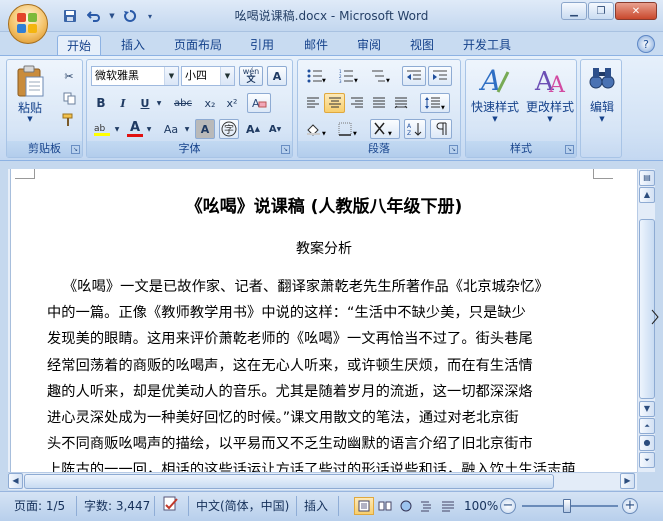  I want to click on page-count: 页面: 1/5, so click(39, 506).